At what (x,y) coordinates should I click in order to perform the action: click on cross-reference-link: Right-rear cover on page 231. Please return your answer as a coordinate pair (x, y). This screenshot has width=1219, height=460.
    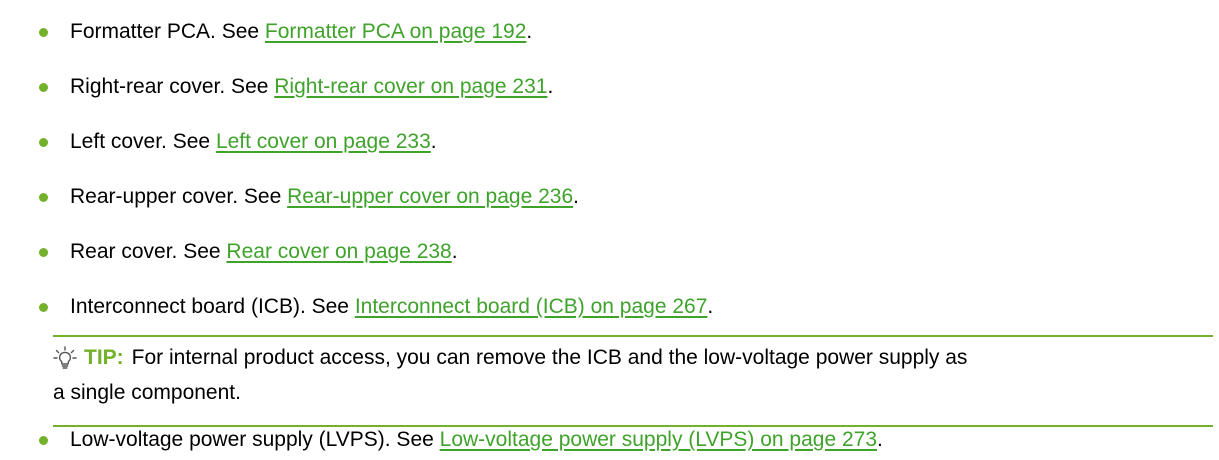
    Looking at the image, I should click on (410, 86).